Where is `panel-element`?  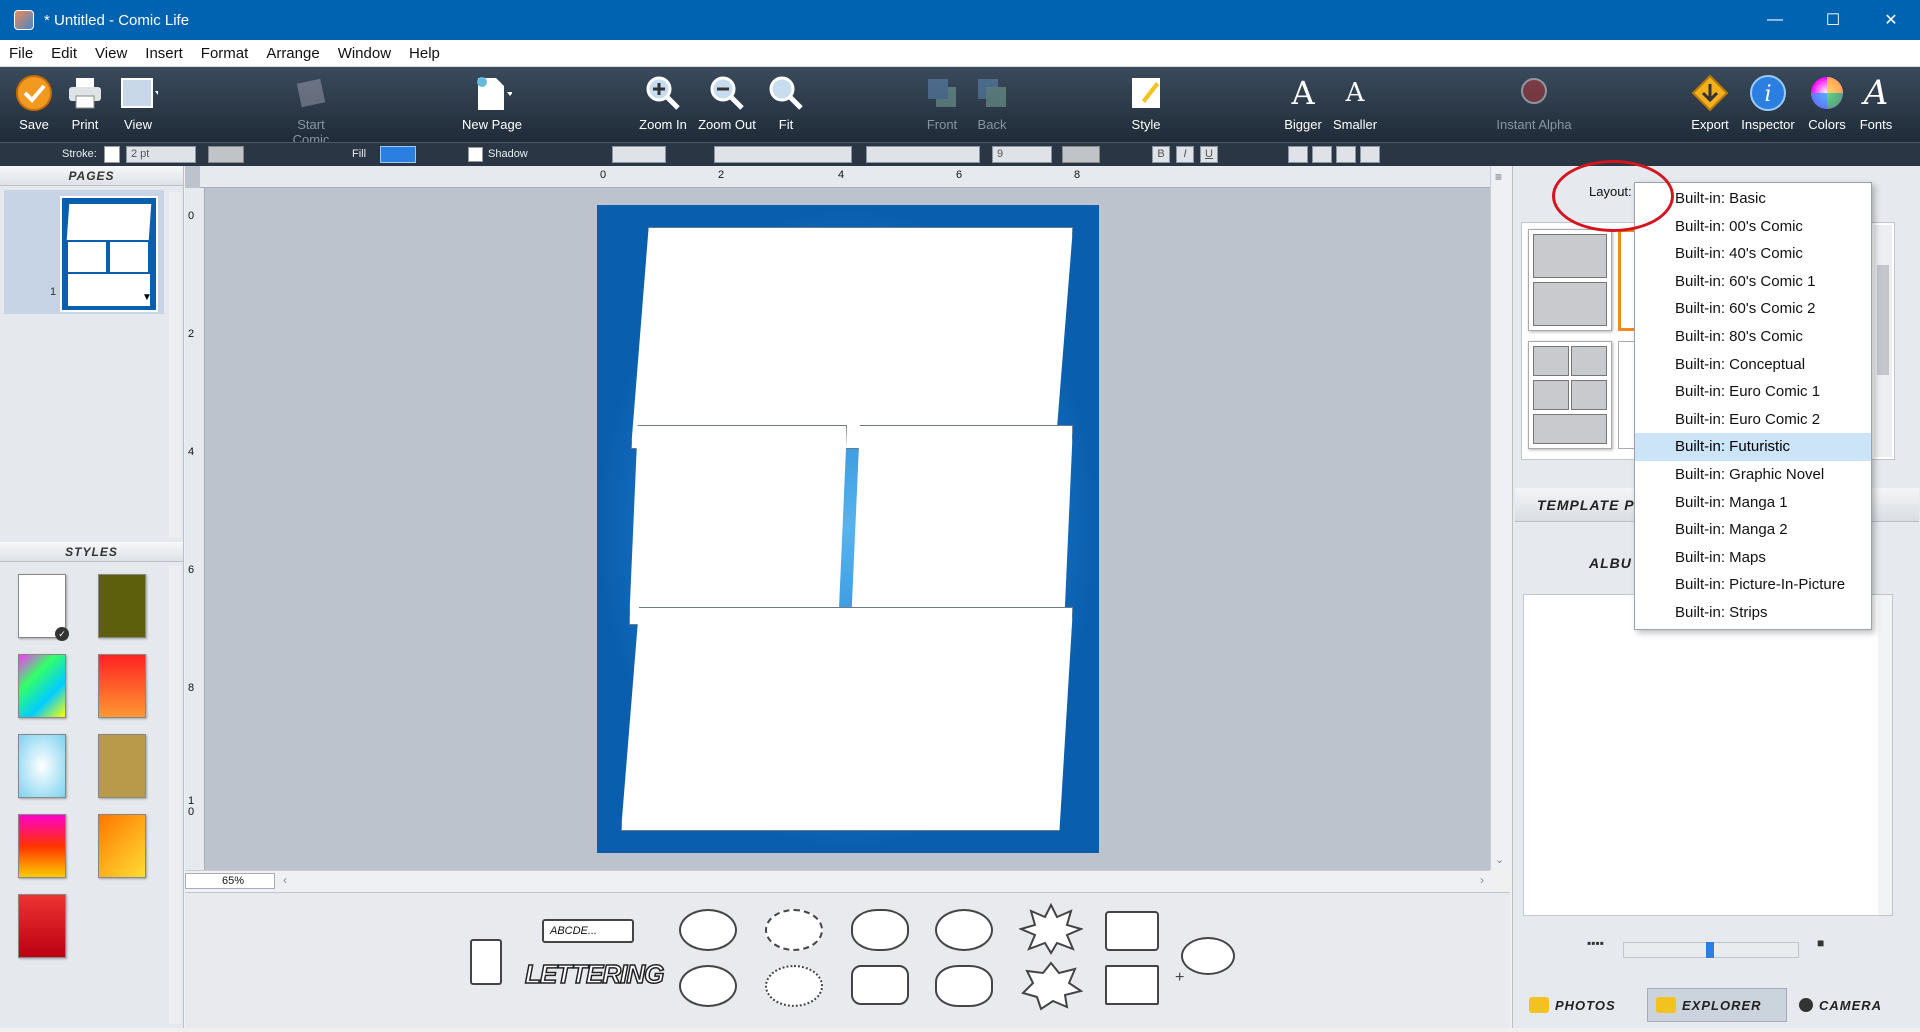 panel-element is located at coordinates (486, 962).